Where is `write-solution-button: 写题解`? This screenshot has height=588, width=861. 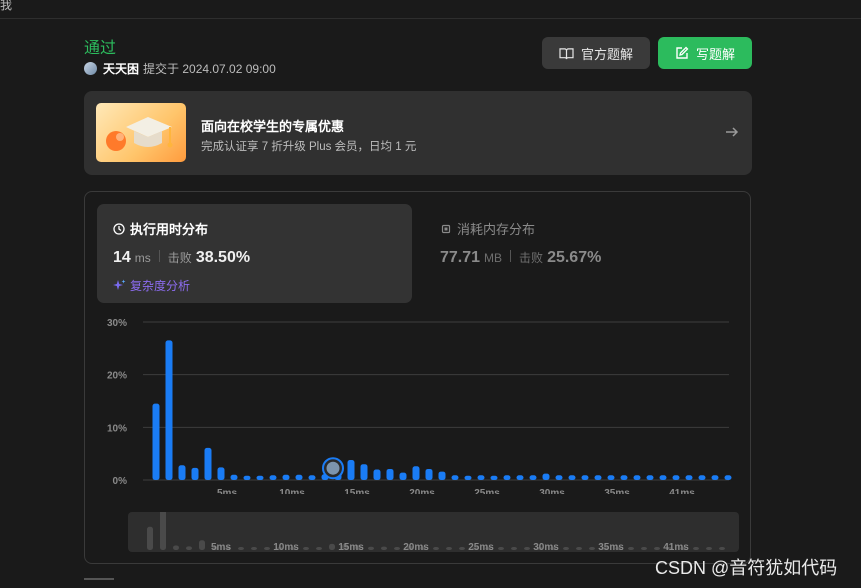
write-solution-button: 写题解 is located at coordinates (705, 53).